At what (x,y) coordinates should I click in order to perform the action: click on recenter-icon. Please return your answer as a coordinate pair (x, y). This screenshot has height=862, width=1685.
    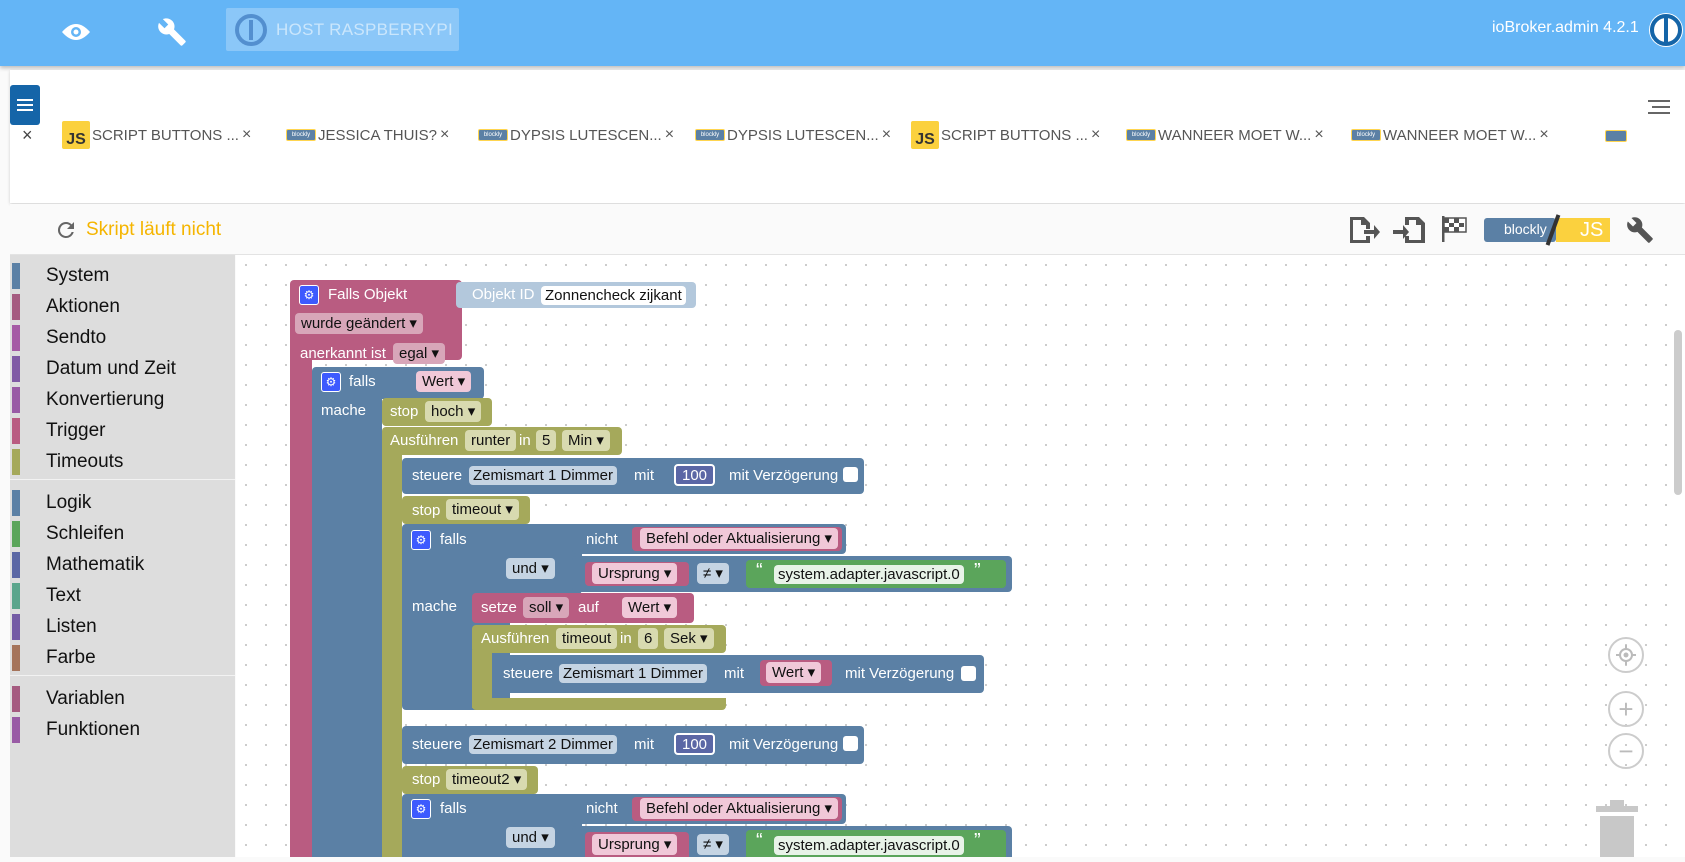
    Looking at the image, I should click on (1626, 655).